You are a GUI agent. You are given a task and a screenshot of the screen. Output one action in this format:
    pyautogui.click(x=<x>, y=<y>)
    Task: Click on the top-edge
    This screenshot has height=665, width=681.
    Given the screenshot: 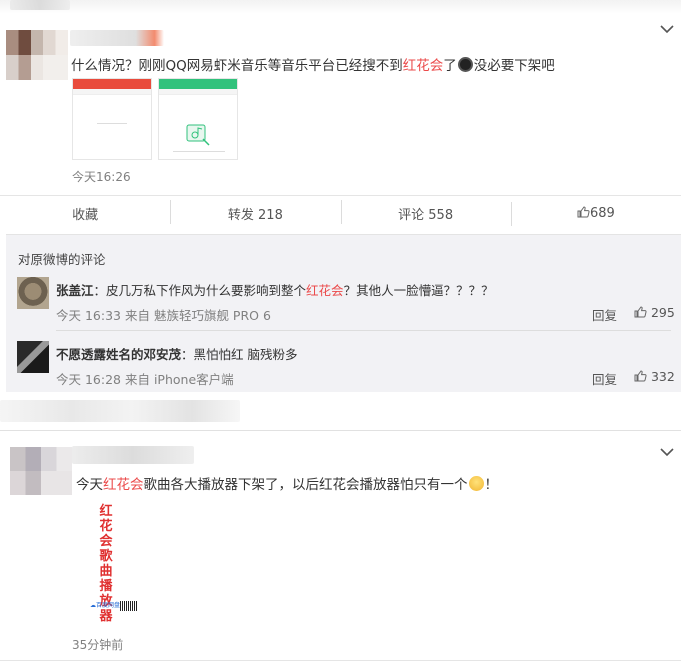 What is the action you would take?
    pyautogui.click(x=340, y=7)
    